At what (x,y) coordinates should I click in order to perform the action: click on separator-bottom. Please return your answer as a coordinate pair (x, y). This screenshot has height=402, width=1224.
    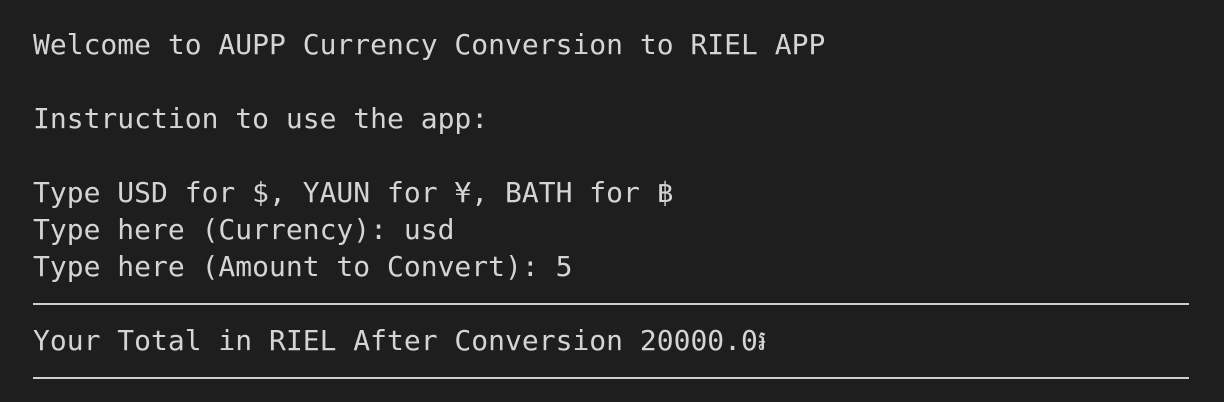
    Looking at the image, I should click on (628, 377).